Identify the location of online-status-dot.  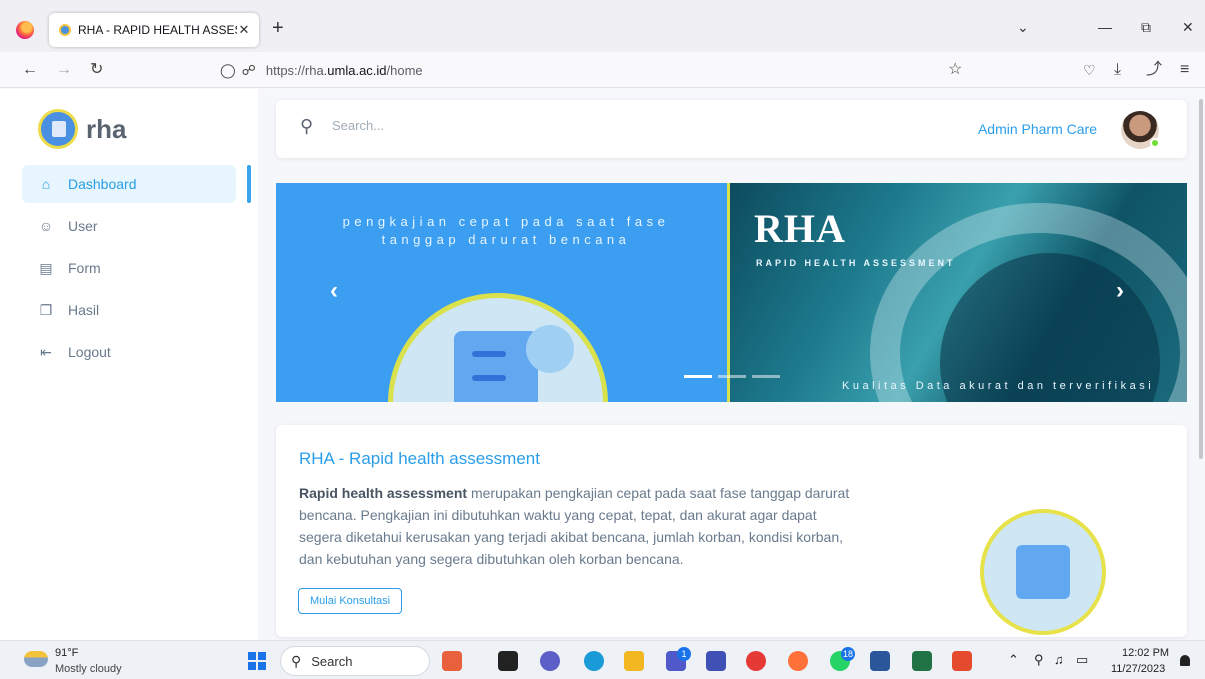
(1155, 143).